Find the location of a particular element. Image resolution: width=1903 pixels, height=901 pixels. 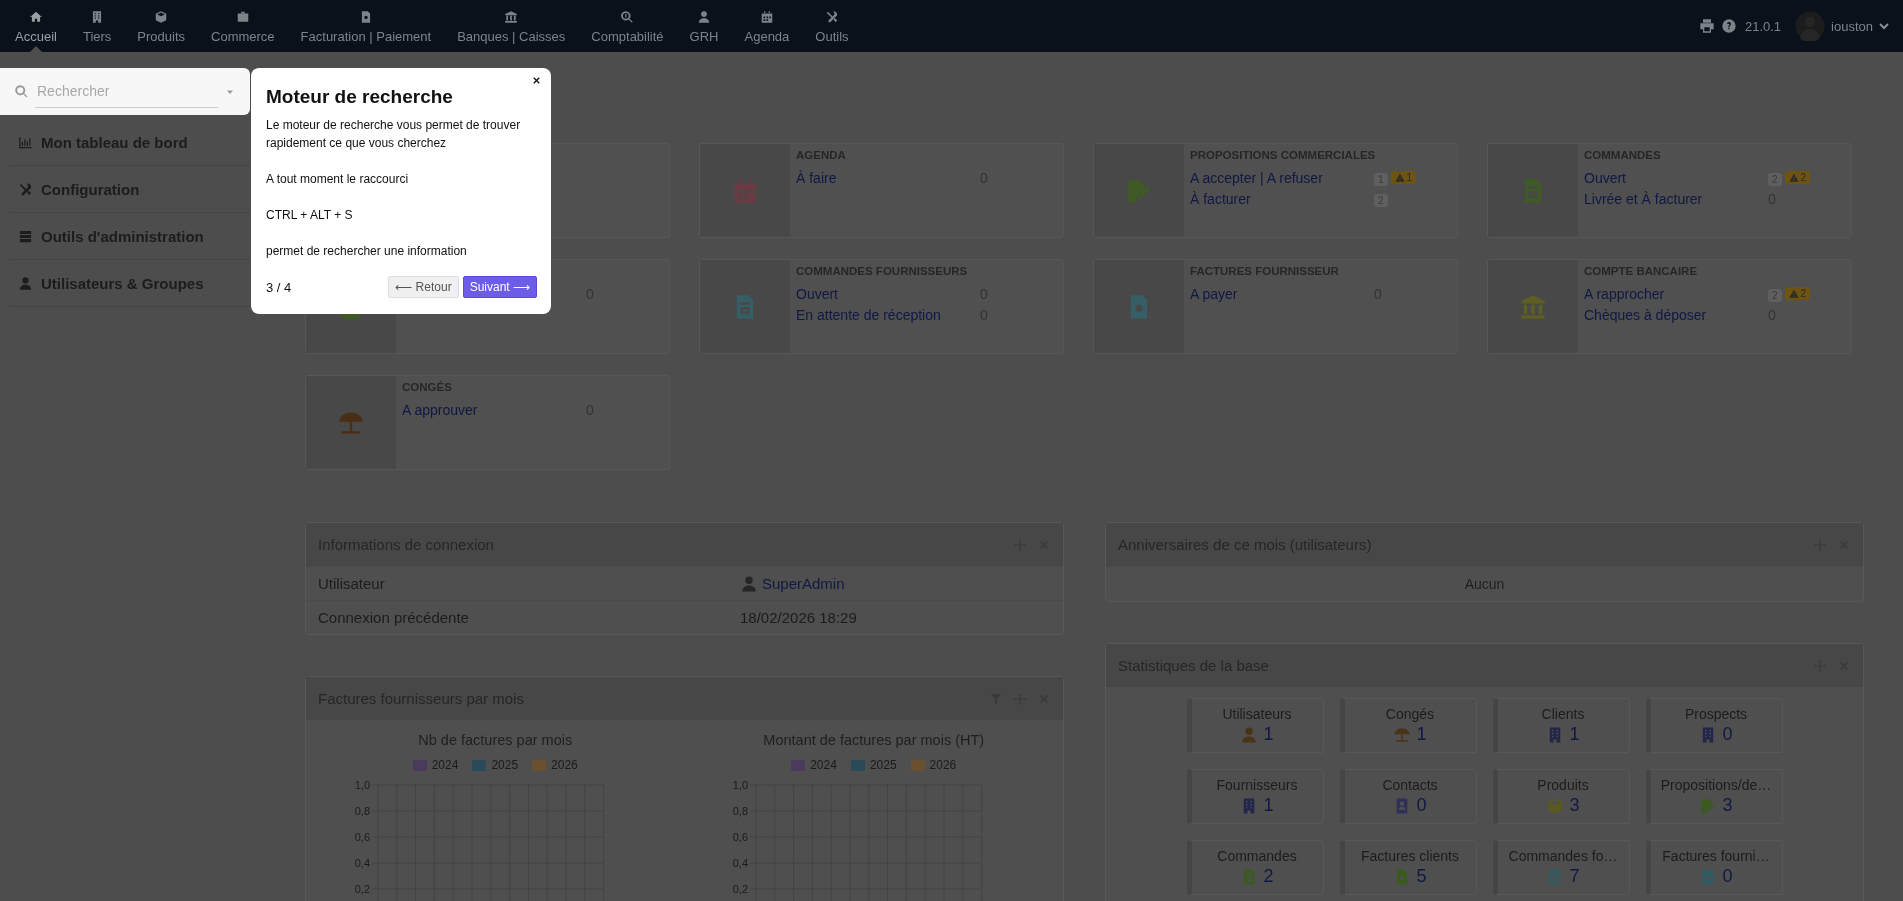

menu-tab: Produits is located at coordinates (161, 26).